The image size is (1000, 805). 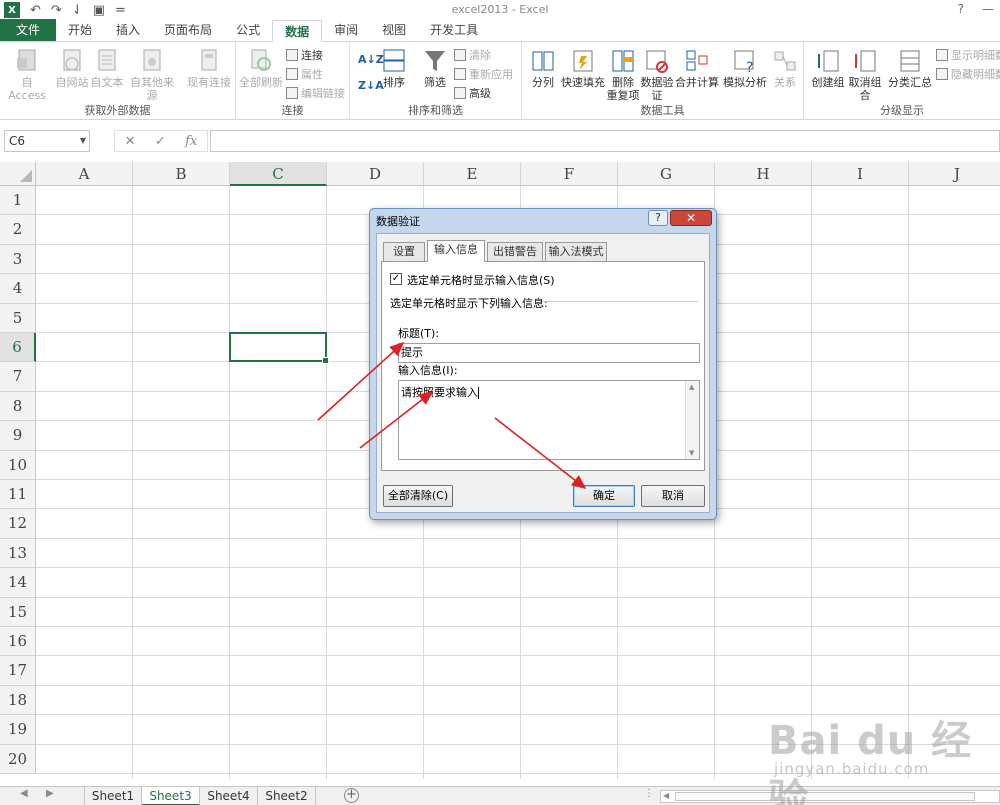 What do you see at coordinates (304, 55) in the screenshot?
I see `connections-button: 连接` at bounding box center [304, 55].